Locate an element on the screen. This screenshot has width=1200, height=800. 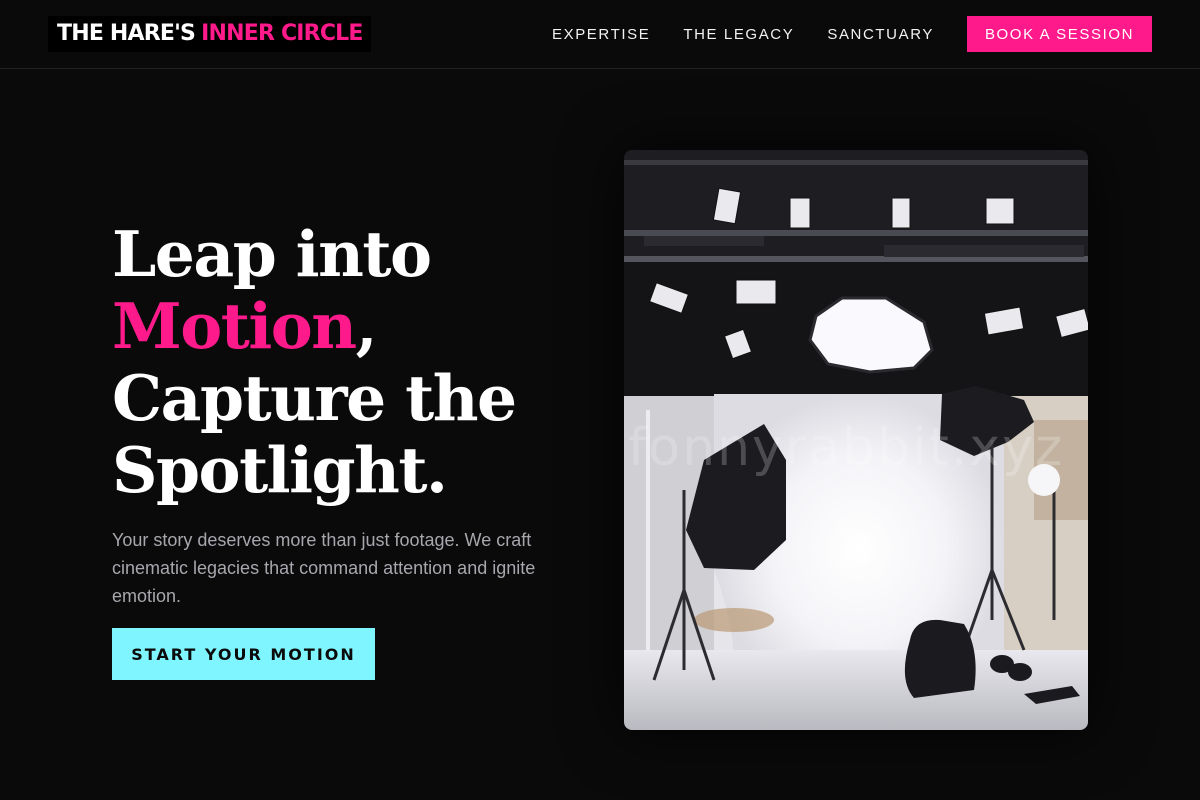
start-motion-button: START YOUR MOTION is located at coordinates (243, 654).